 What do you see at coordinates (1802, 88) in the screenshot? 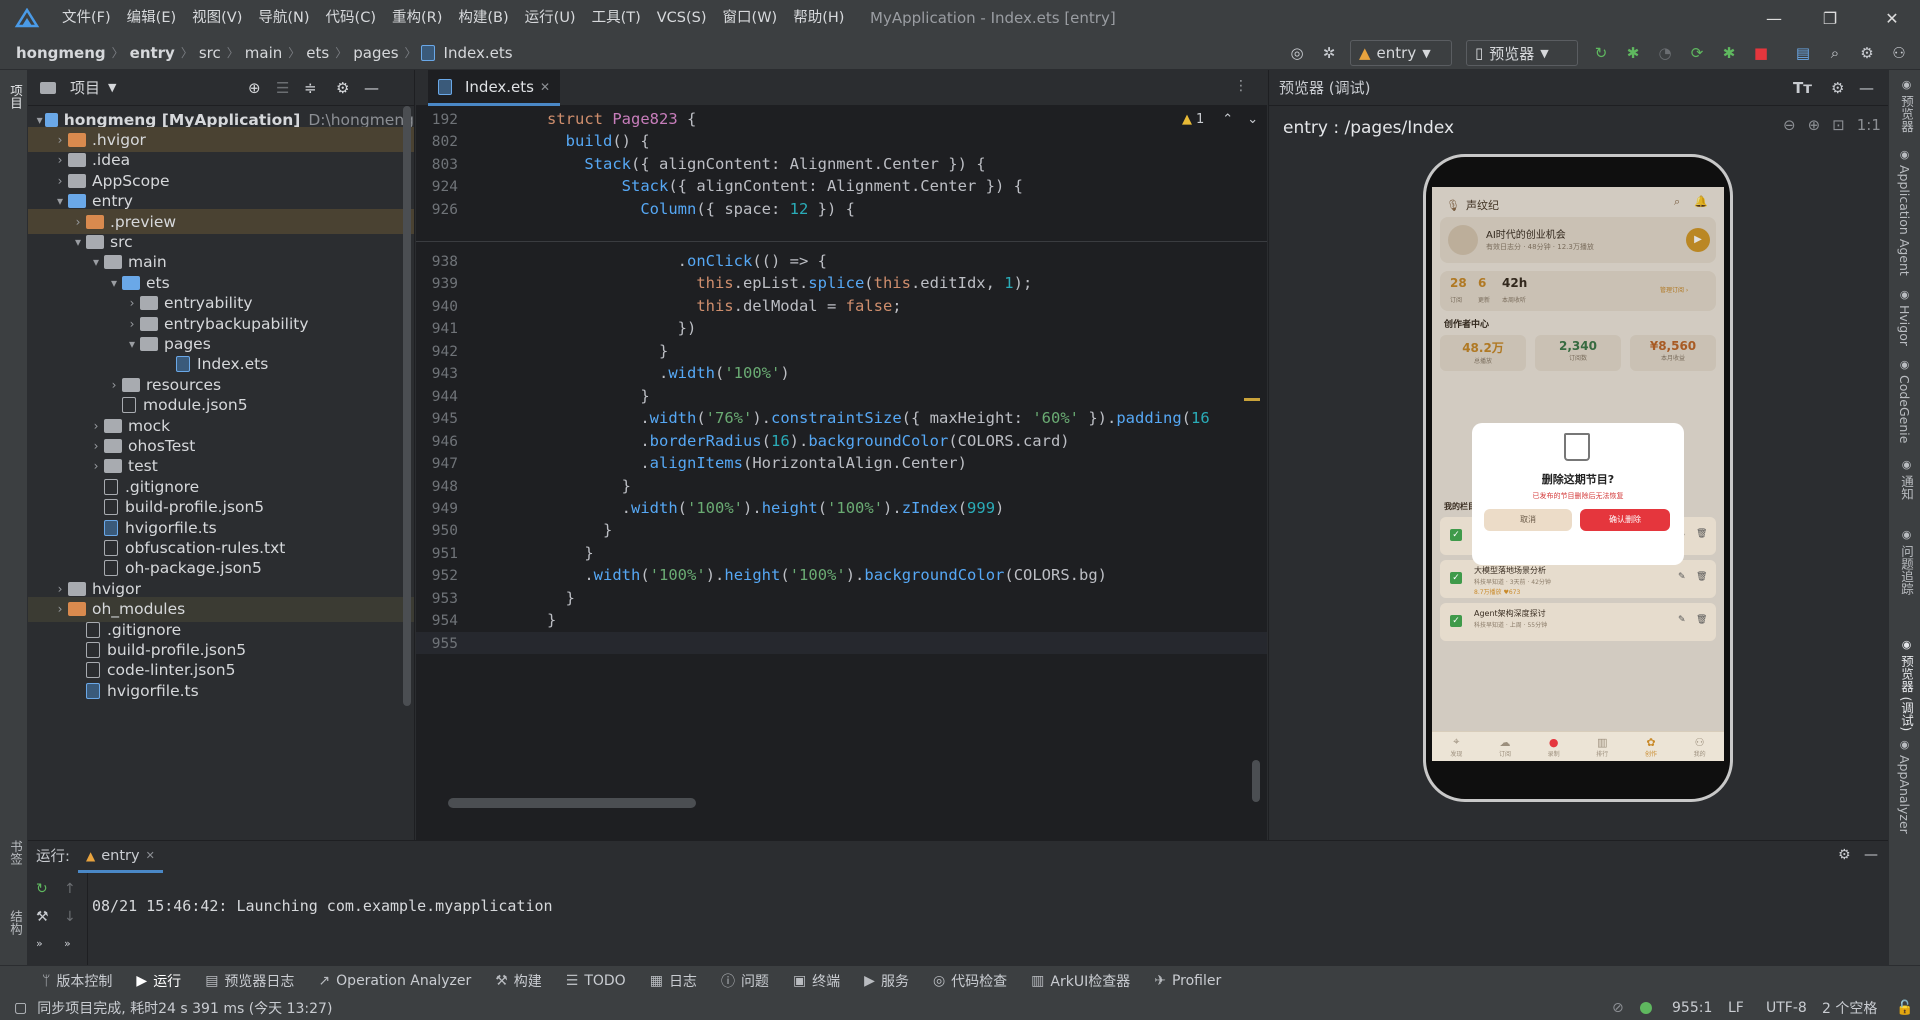
I see `font-size-icon: Tт` at bounding box center [1802, 88].